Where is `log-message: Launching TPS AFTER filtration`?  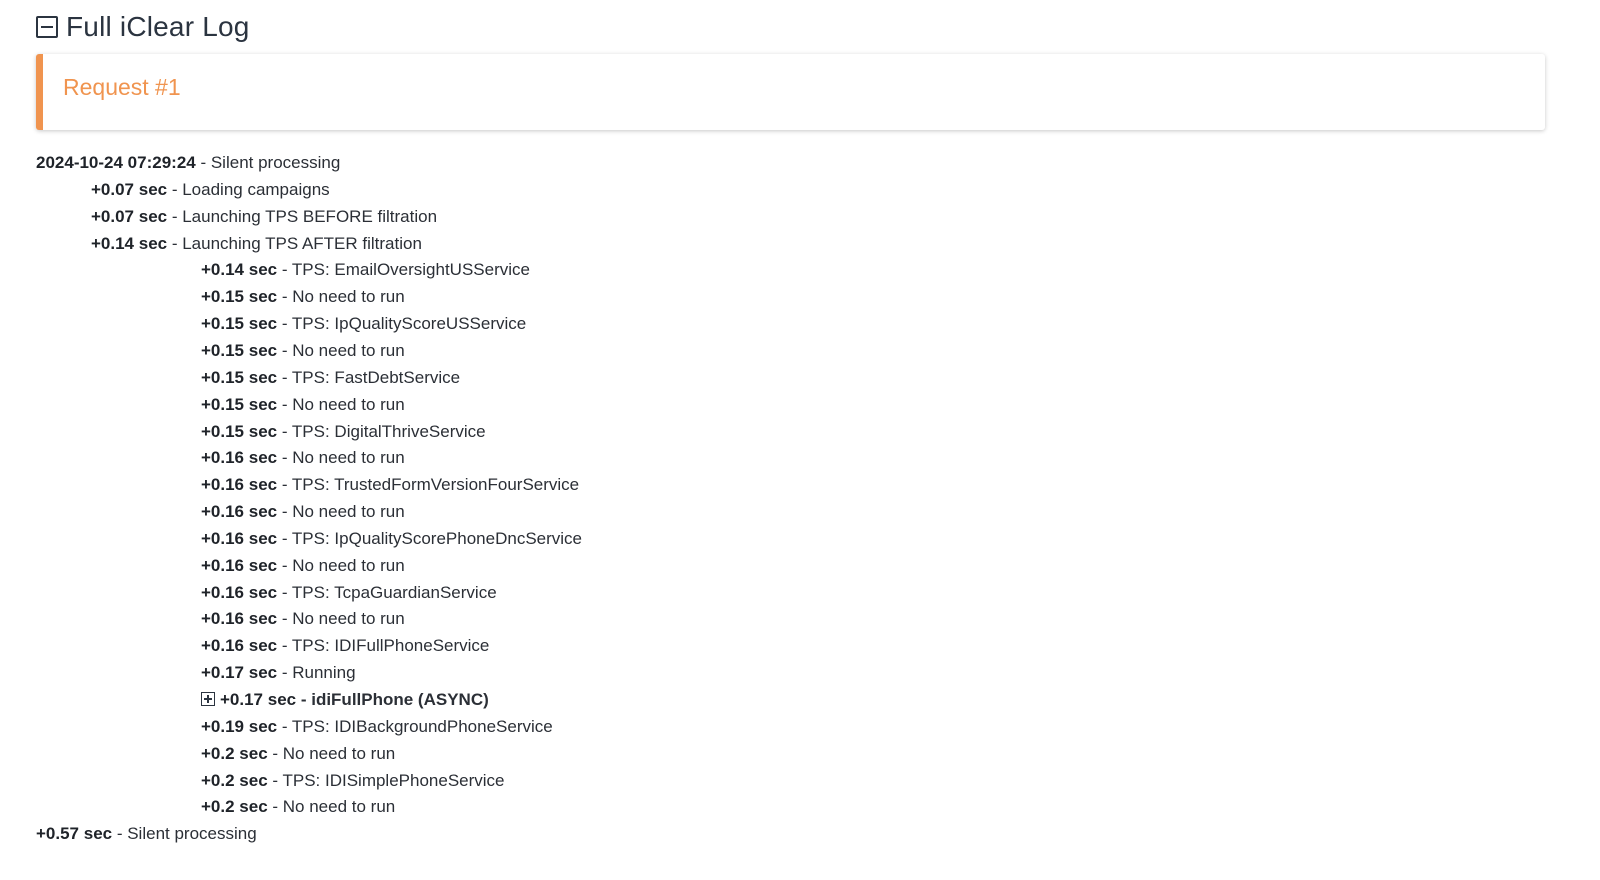
log-message: Launching TPS AFTER filtration is located at coordinates (302, 243).